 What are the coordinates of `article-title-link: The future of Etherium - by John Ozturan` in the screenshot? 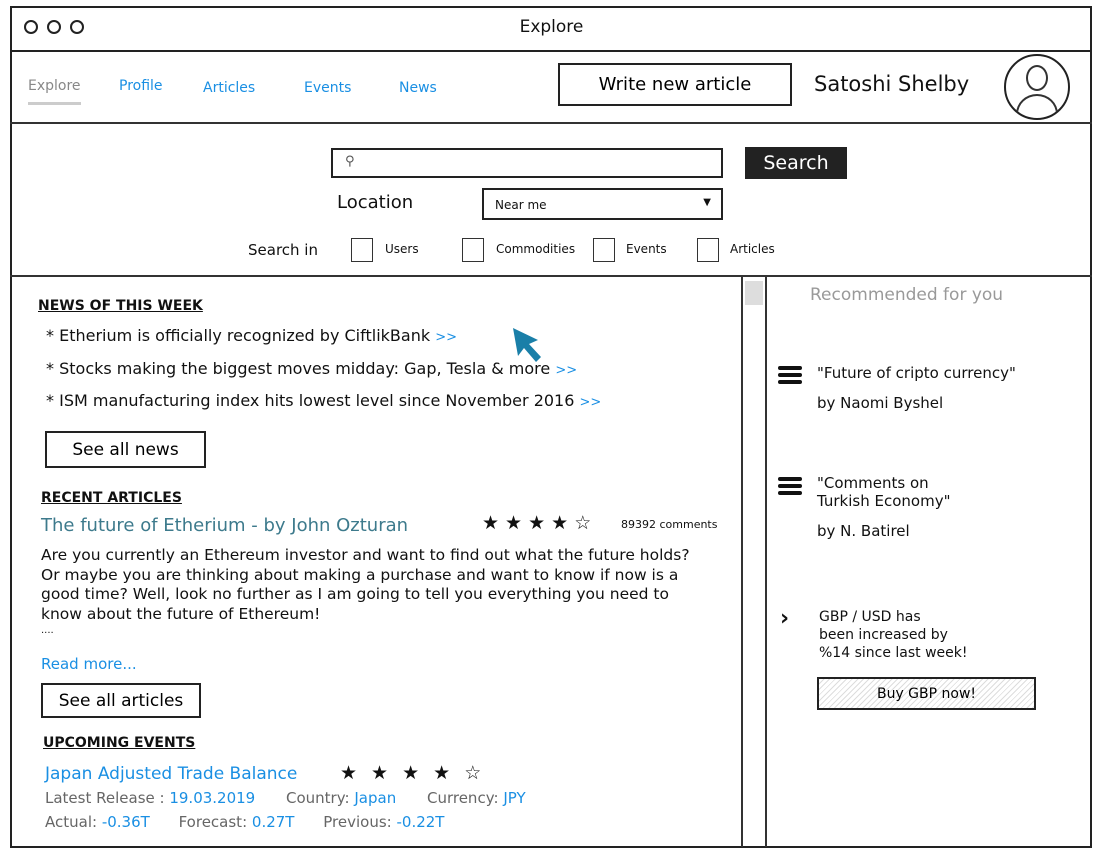 It's located at (224, 525).